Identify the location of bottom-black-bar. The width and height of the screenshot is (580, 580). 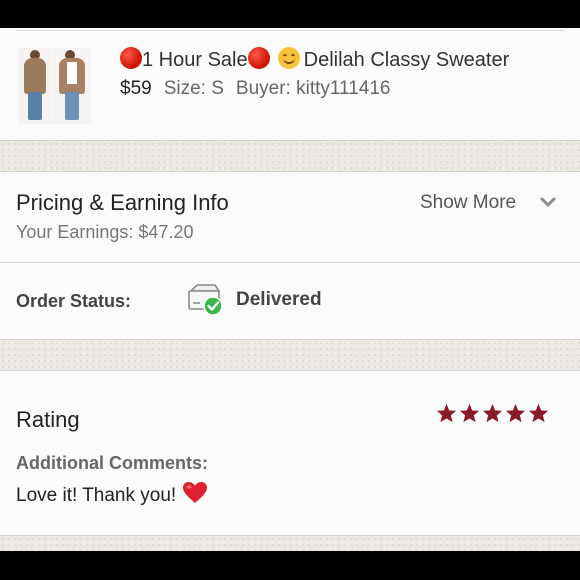
(290, 565).